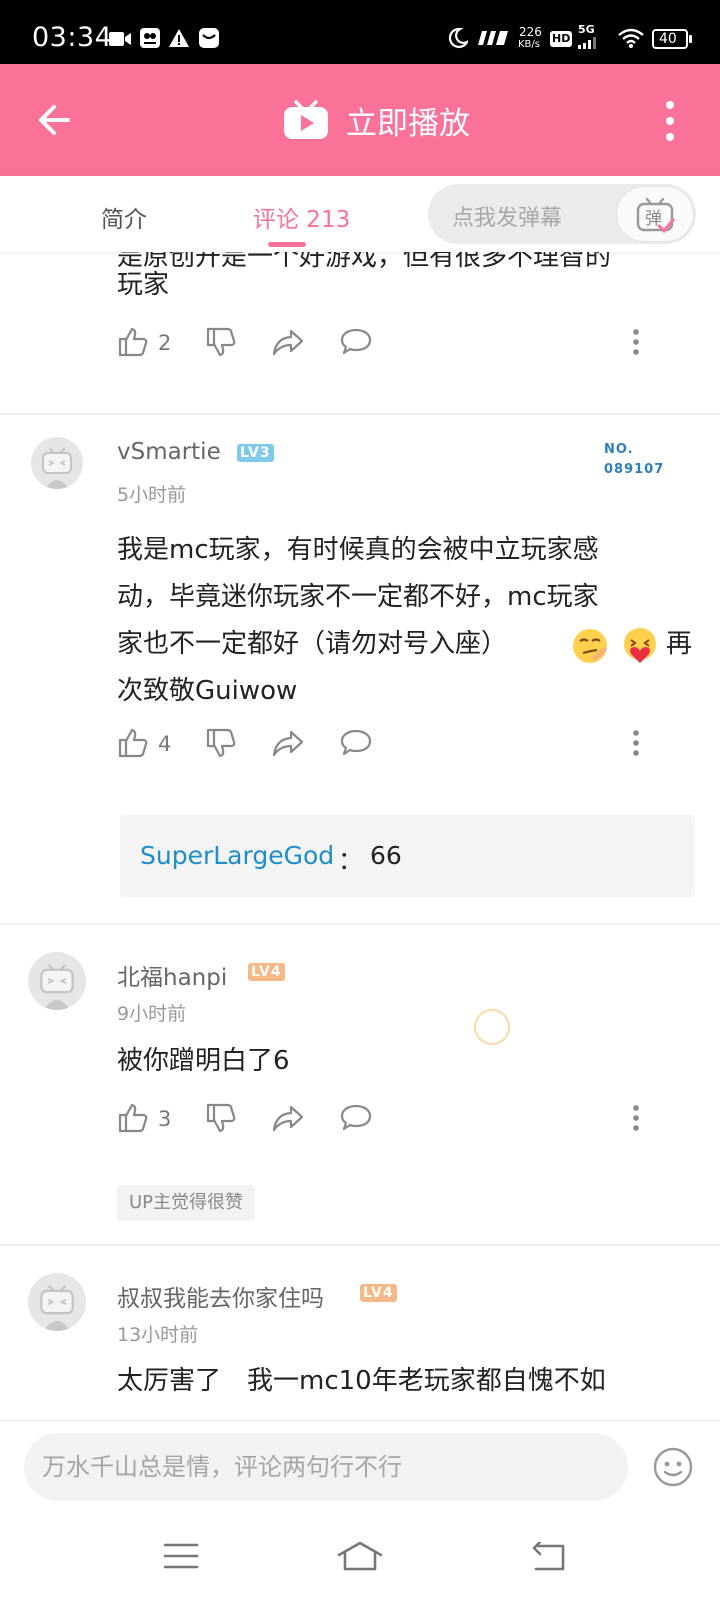  What do you see at coordinates (186, 1203) in the screenshot?
I see `up-liked-badge: UP主觉得很赞` at bounding box center [186, 1203].